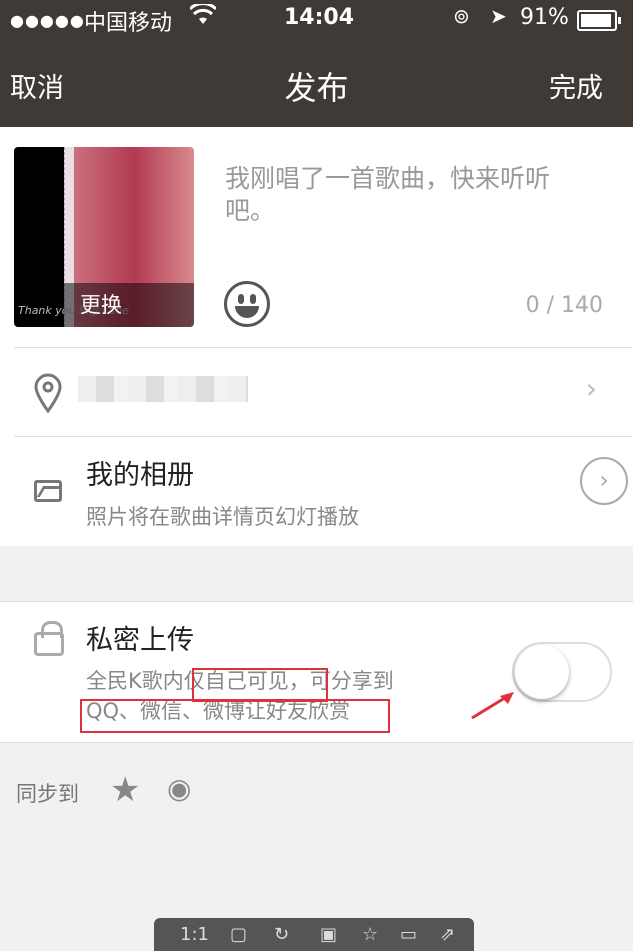 The height and width of the screenshot is (951, 633). What do you see at coordinates (47, 20) in the screenshot?
I see `signal-strength: ●●●●●` at bounding box center [47, 20].